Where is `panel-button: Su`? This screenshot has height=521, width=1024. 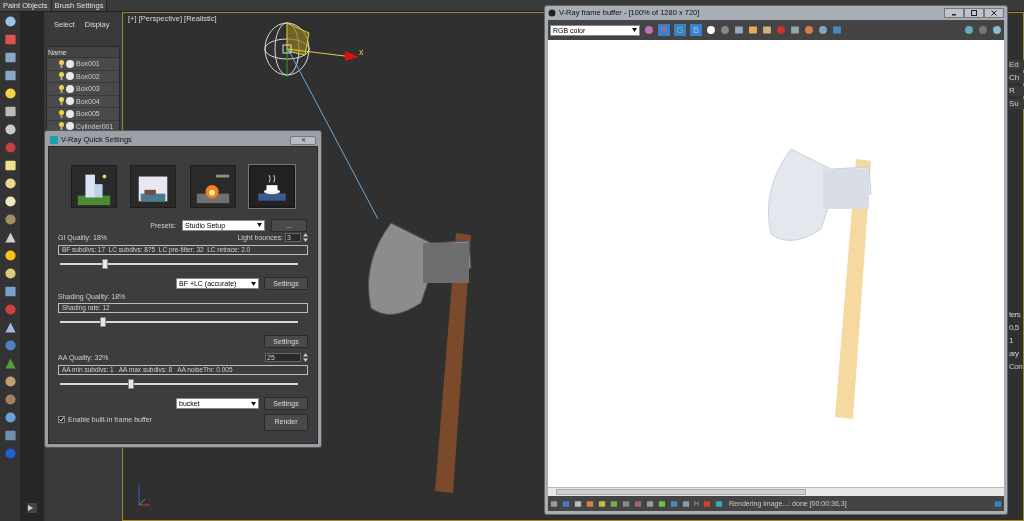
panel-button: Su is located at coordinates (1016, 104).